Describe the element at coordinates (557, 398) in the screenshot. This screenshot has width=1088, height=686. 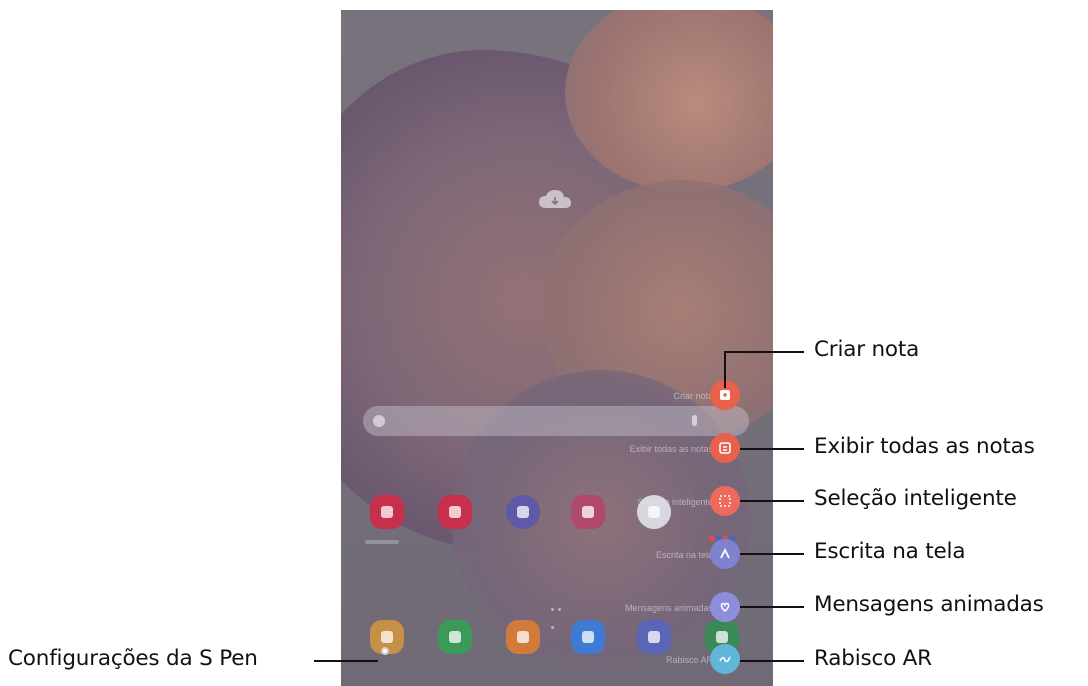
I see `air-item-criar-nota: Criar nota` at that location.